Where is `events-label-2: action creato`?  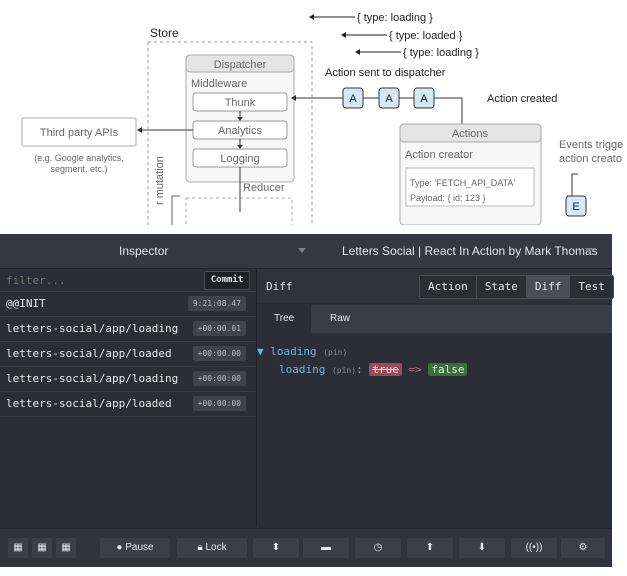
events-label-2: action creato is located at coordinates (590, 159).